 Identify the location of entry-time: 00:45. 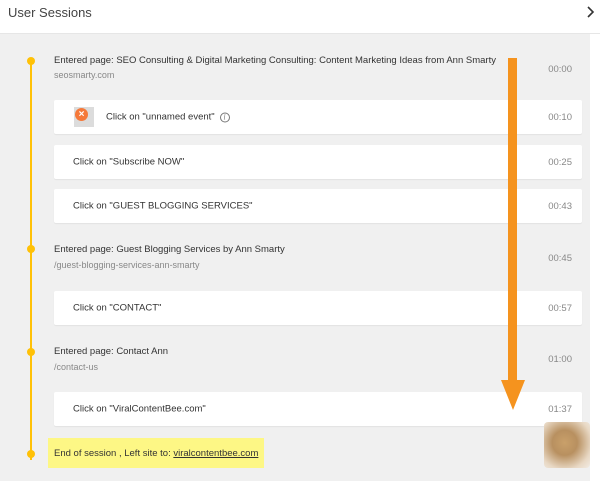
(560, 258).